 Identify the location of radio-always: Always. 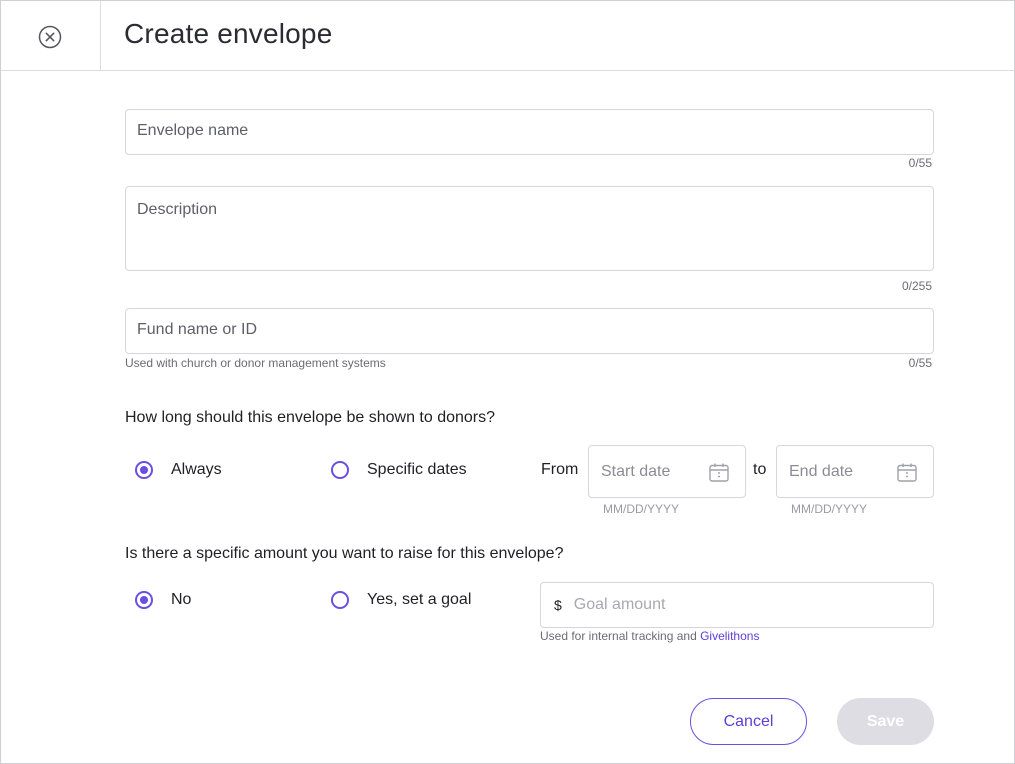
(178, 470).